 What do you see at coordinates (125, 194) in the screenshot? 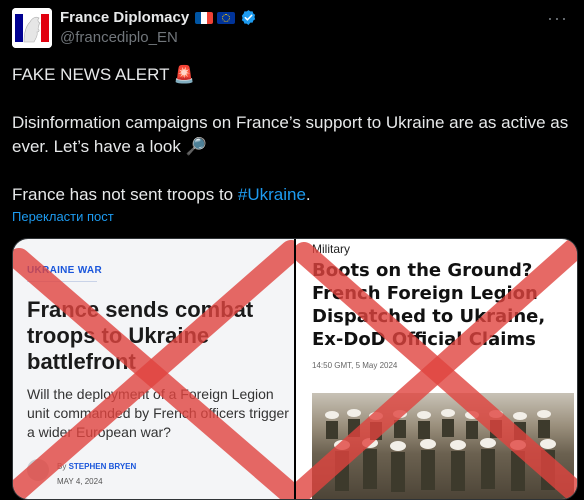
I see `tweet-line-troops-text: France has not sent troops to` at bounding box center [125, 194].